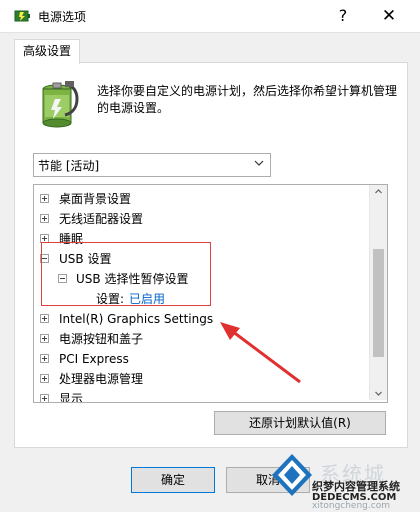 The height and width of the screenshot is (512, 420). I want to click on watermark-logo-icon, so click(292, 475).